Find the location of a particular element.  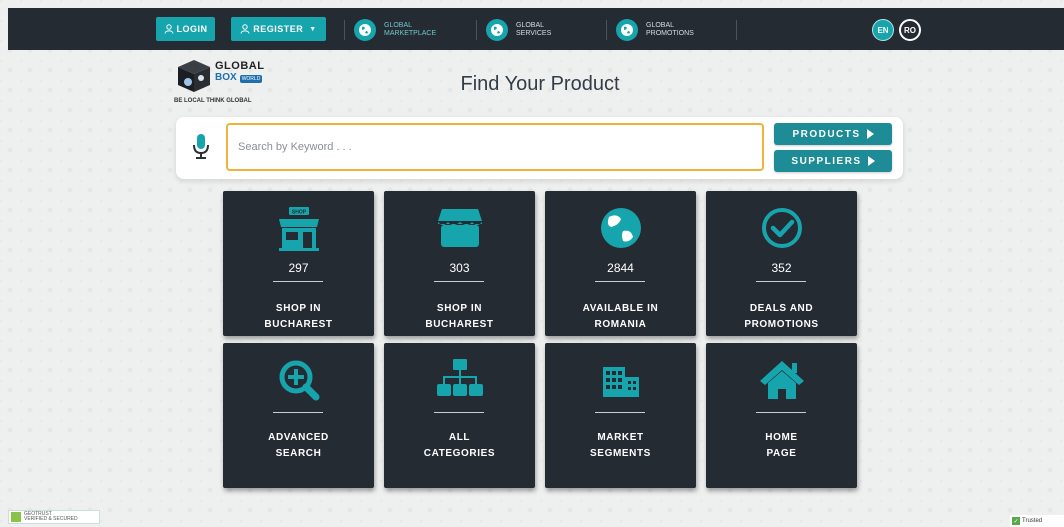

products-label: PRODUCTS is located at coordinates (826, 134).